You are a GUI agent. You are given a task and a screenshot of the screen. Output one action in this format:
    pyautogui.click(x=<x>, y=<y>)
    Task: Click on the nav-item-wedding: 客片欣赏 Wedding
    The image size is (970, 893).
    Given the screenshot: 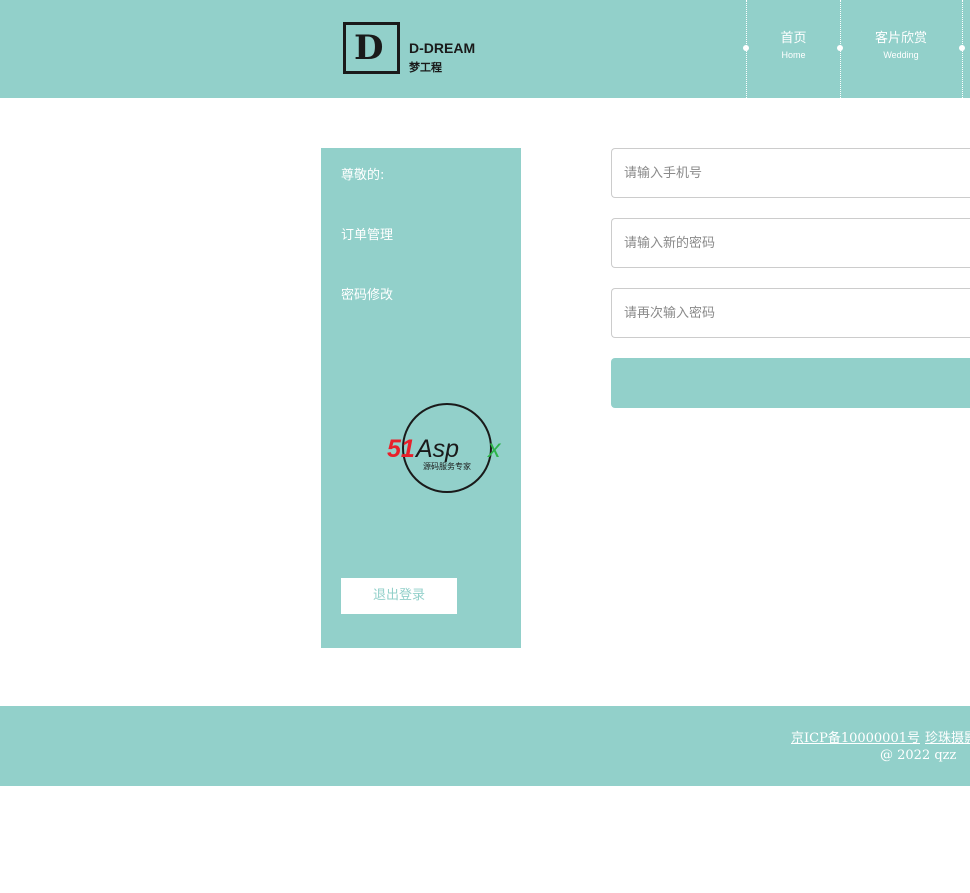 What is the action you would take?
    pyautogui.click(x=901, y=46)
    